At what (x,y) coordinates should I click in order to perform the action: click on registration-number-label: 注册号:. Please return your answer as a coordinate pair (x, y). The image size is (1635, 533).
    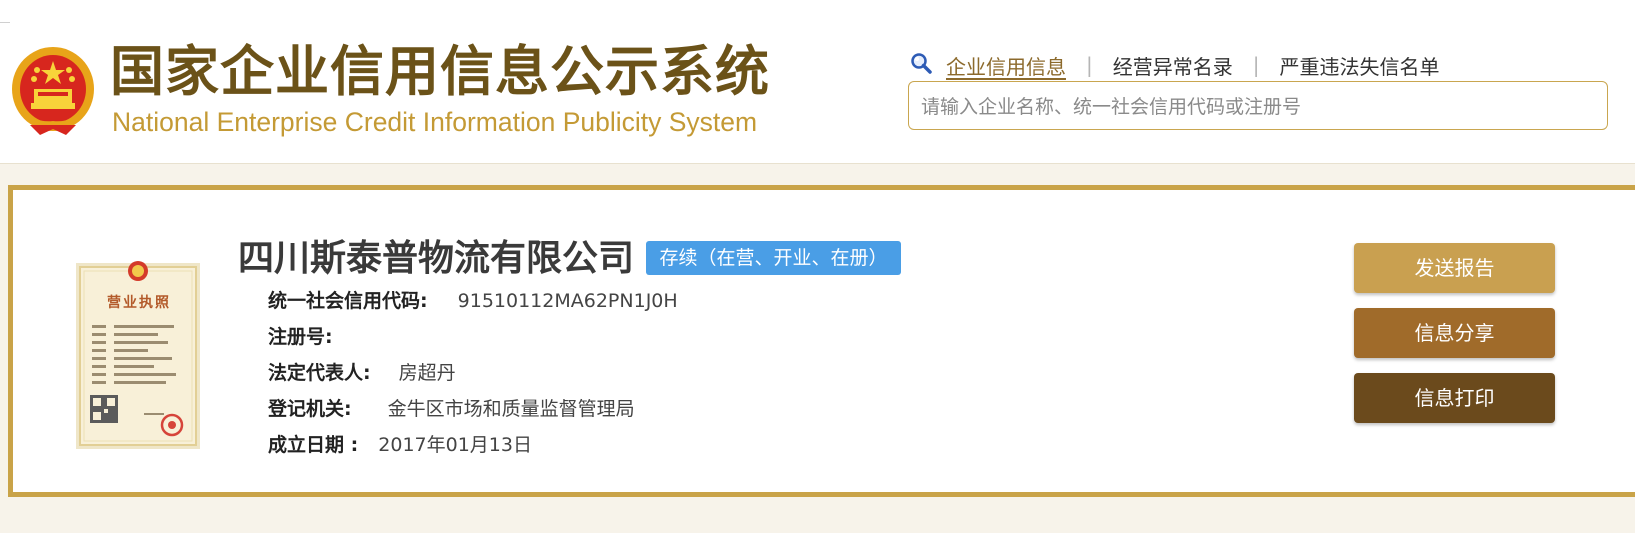
    Looking at the image, I should click on (300, 337).